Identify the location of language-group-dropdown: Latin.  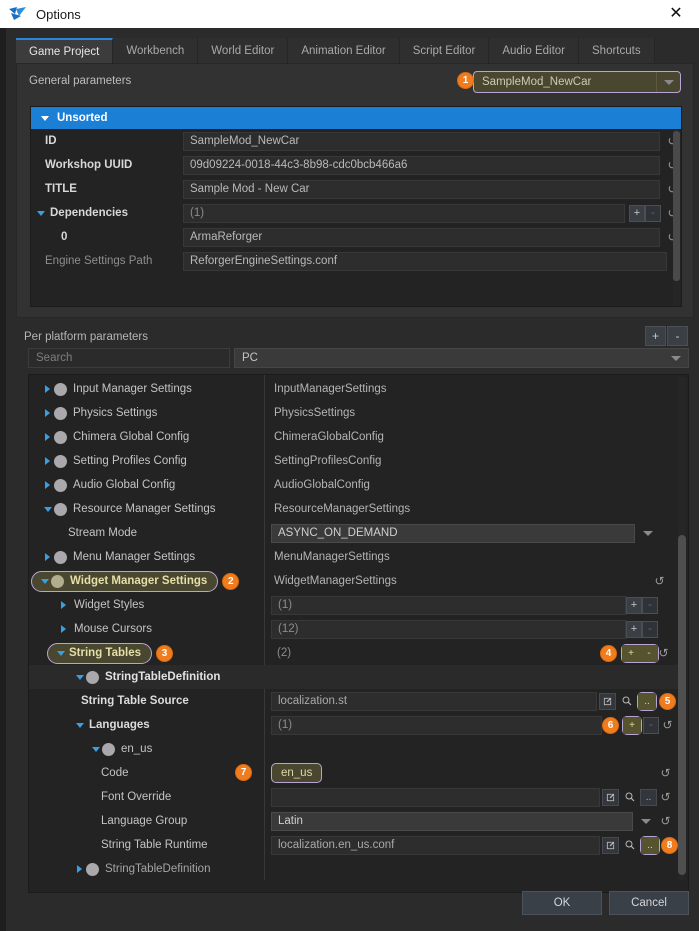
(452, 821).